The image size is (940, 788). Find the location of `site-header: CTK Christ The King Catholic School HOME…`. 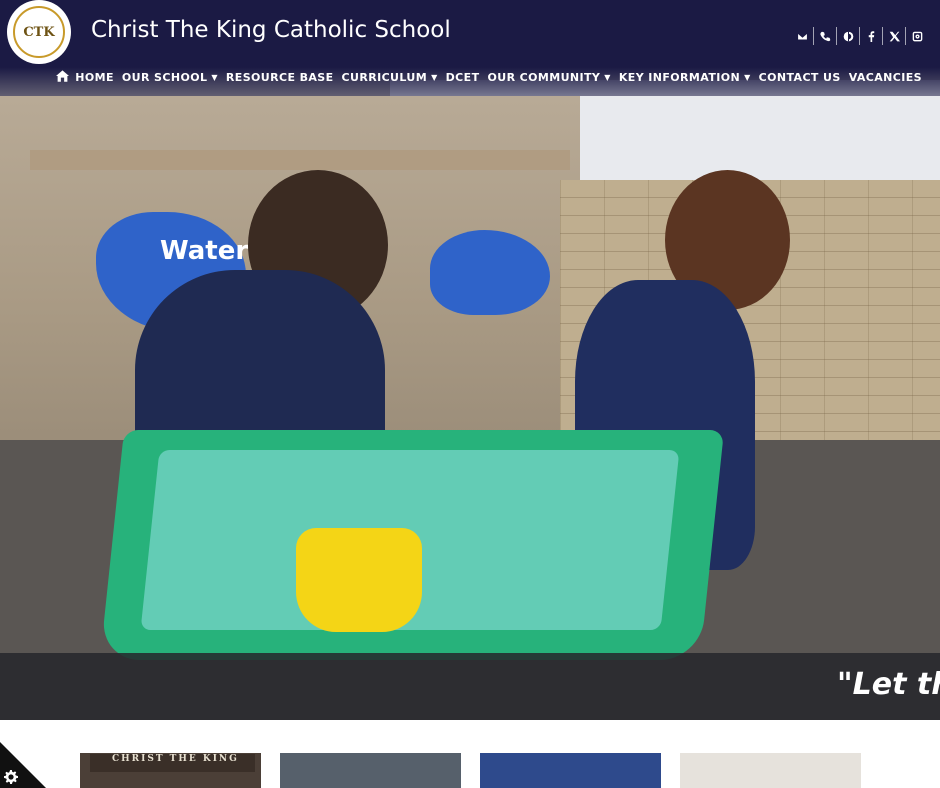

site-header: CTK Christ The King Catholic School HOME… is located at coordinates (470, 48).